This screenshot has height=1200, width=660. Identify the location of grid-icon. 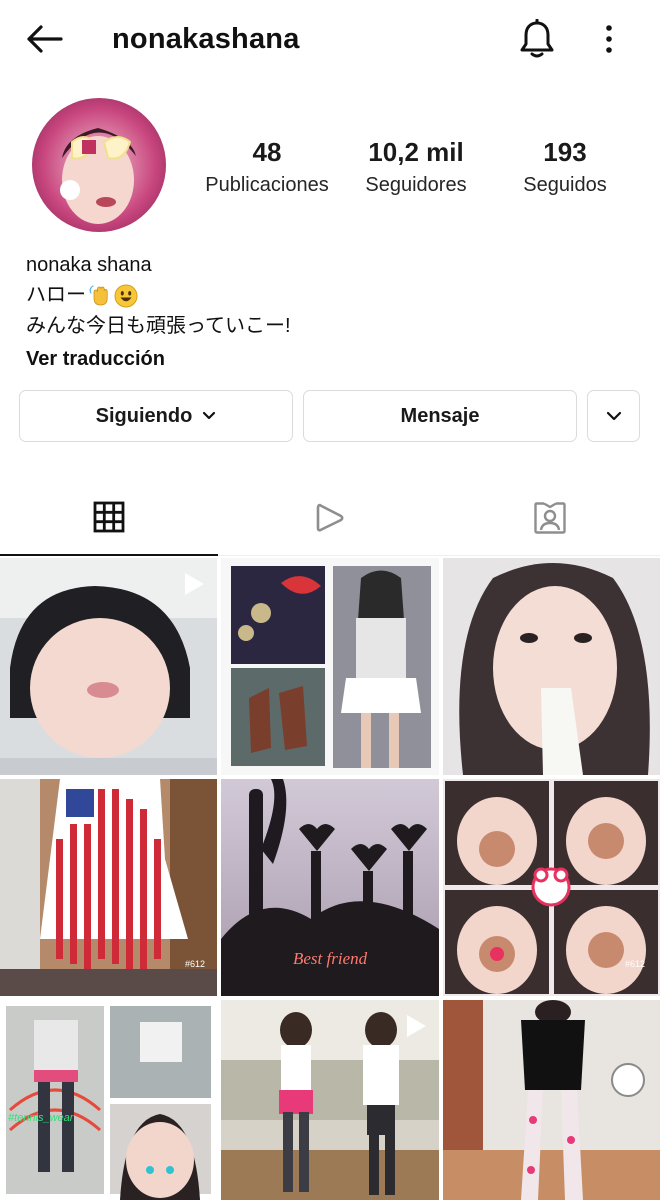
(109, 517).